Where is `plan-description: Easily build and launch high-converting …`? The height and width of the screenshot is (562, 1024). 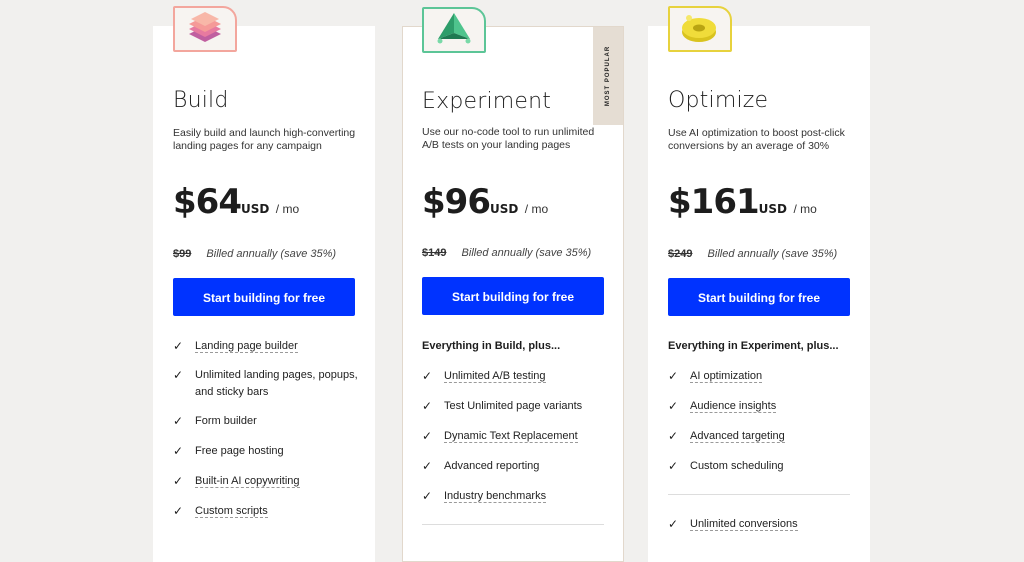
plan-description: Easily build and launch high-converting … is located at coordinates (264, 139).